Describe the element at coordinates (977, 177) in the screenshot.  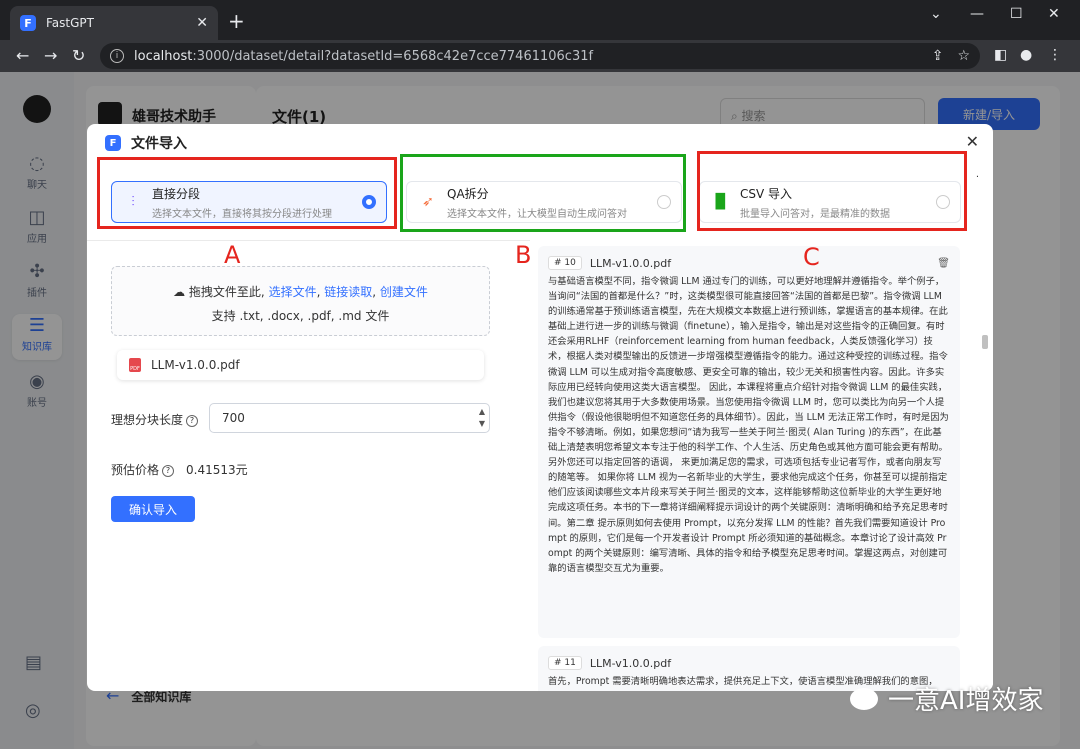
I see `more-dots-icon: ·` at that location.